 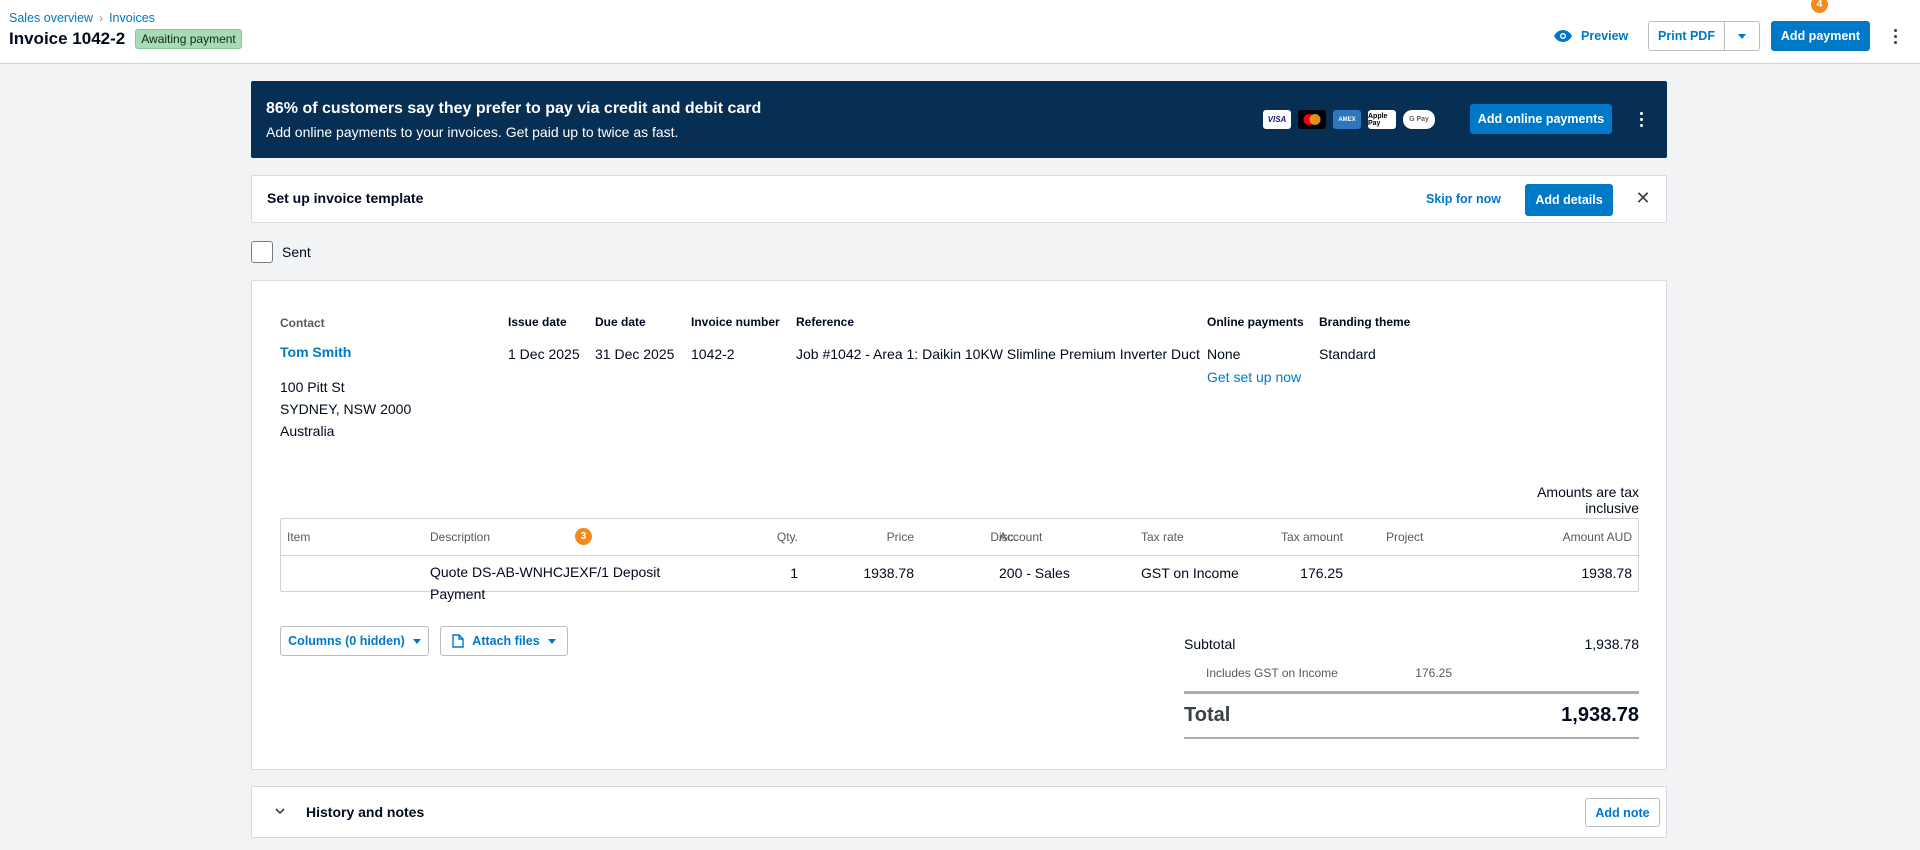 I want to click on payment-card-logos: VISA AMEX Apple Pay G Pay, so click(x=1349, y=119).